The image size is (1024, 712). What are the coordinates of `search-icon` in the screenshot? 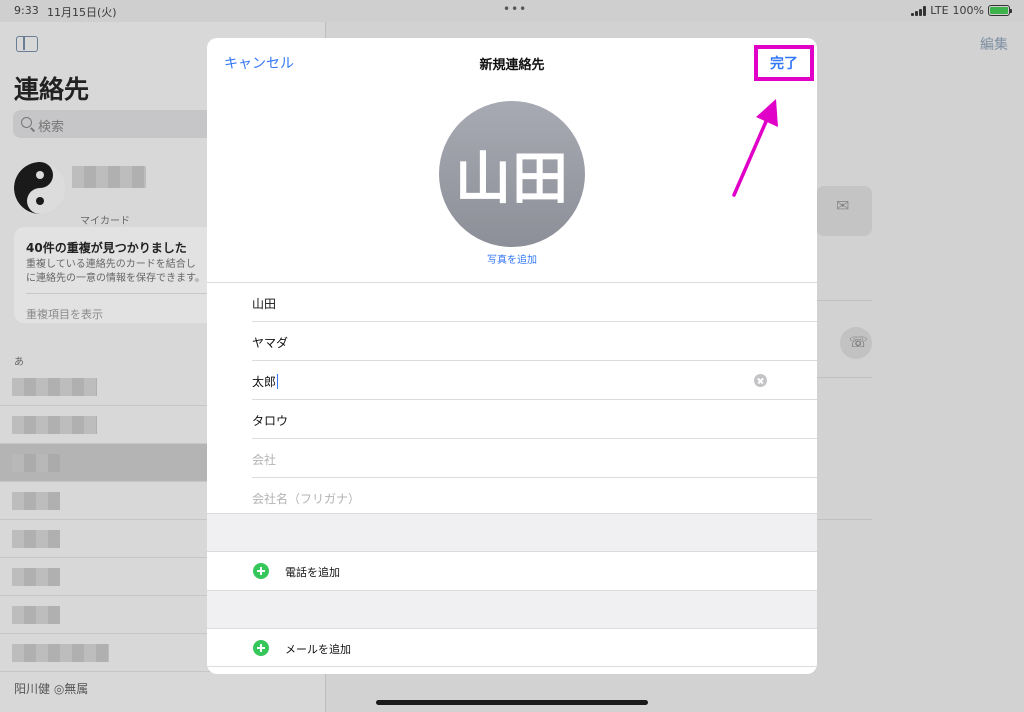 It's located at (26, 122).